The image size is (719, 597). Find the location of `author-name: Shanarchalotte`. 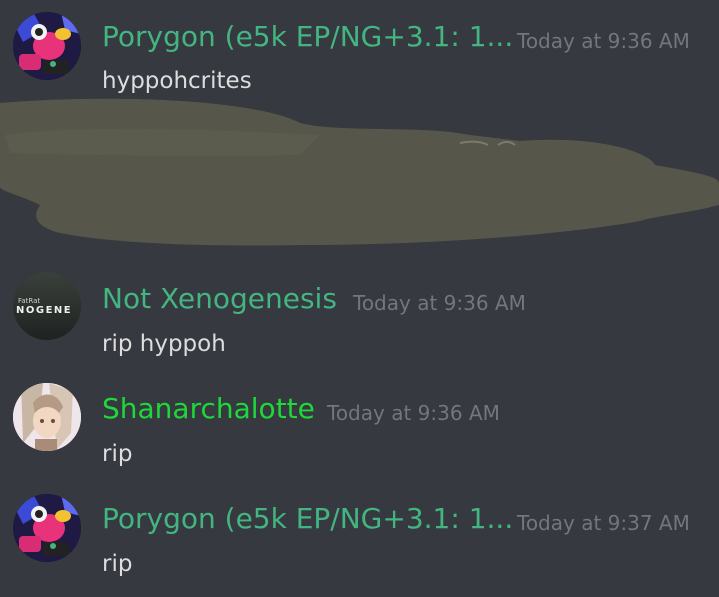

author-name: Shanarchalotte is located at coordinates (208, 409).